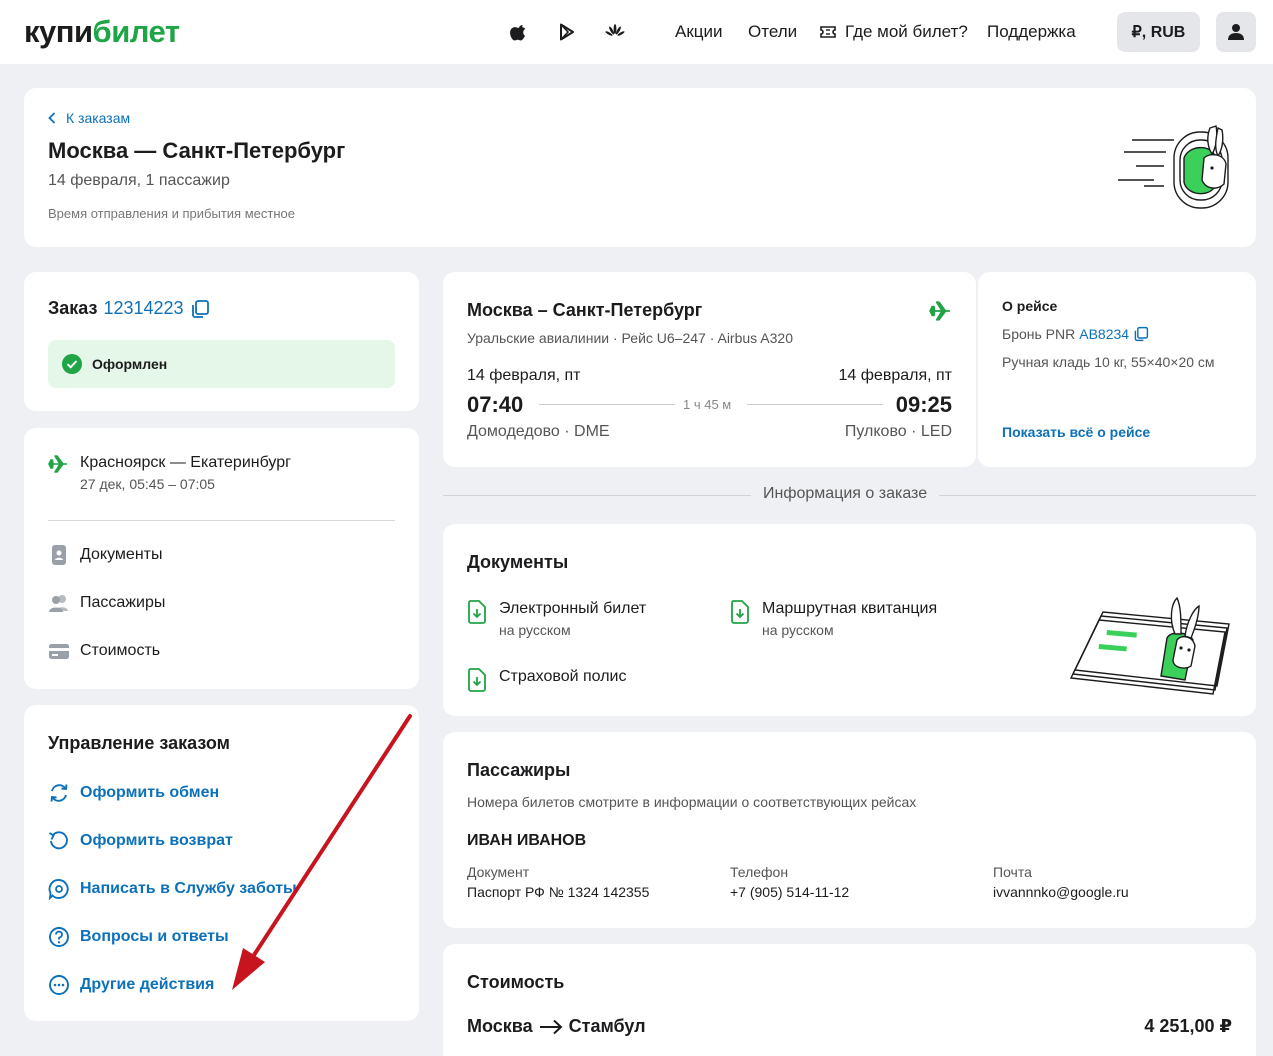 The width and height of the screenshot is (1273, 1056). What do you see at coordinates (789, 882) in the screenshot?
I see `passenger-phone: Телефон +7 (905) 514-11-12` at bounding box center [789, 882].